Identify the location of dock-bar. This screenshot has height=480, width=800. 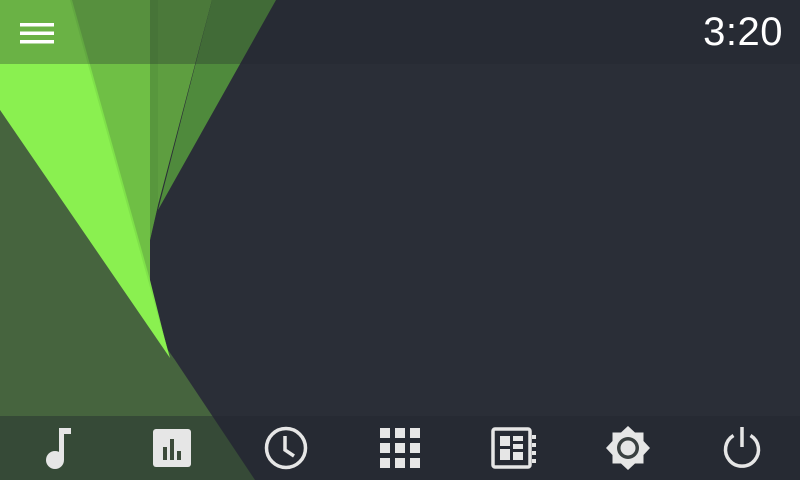
(400, 448).